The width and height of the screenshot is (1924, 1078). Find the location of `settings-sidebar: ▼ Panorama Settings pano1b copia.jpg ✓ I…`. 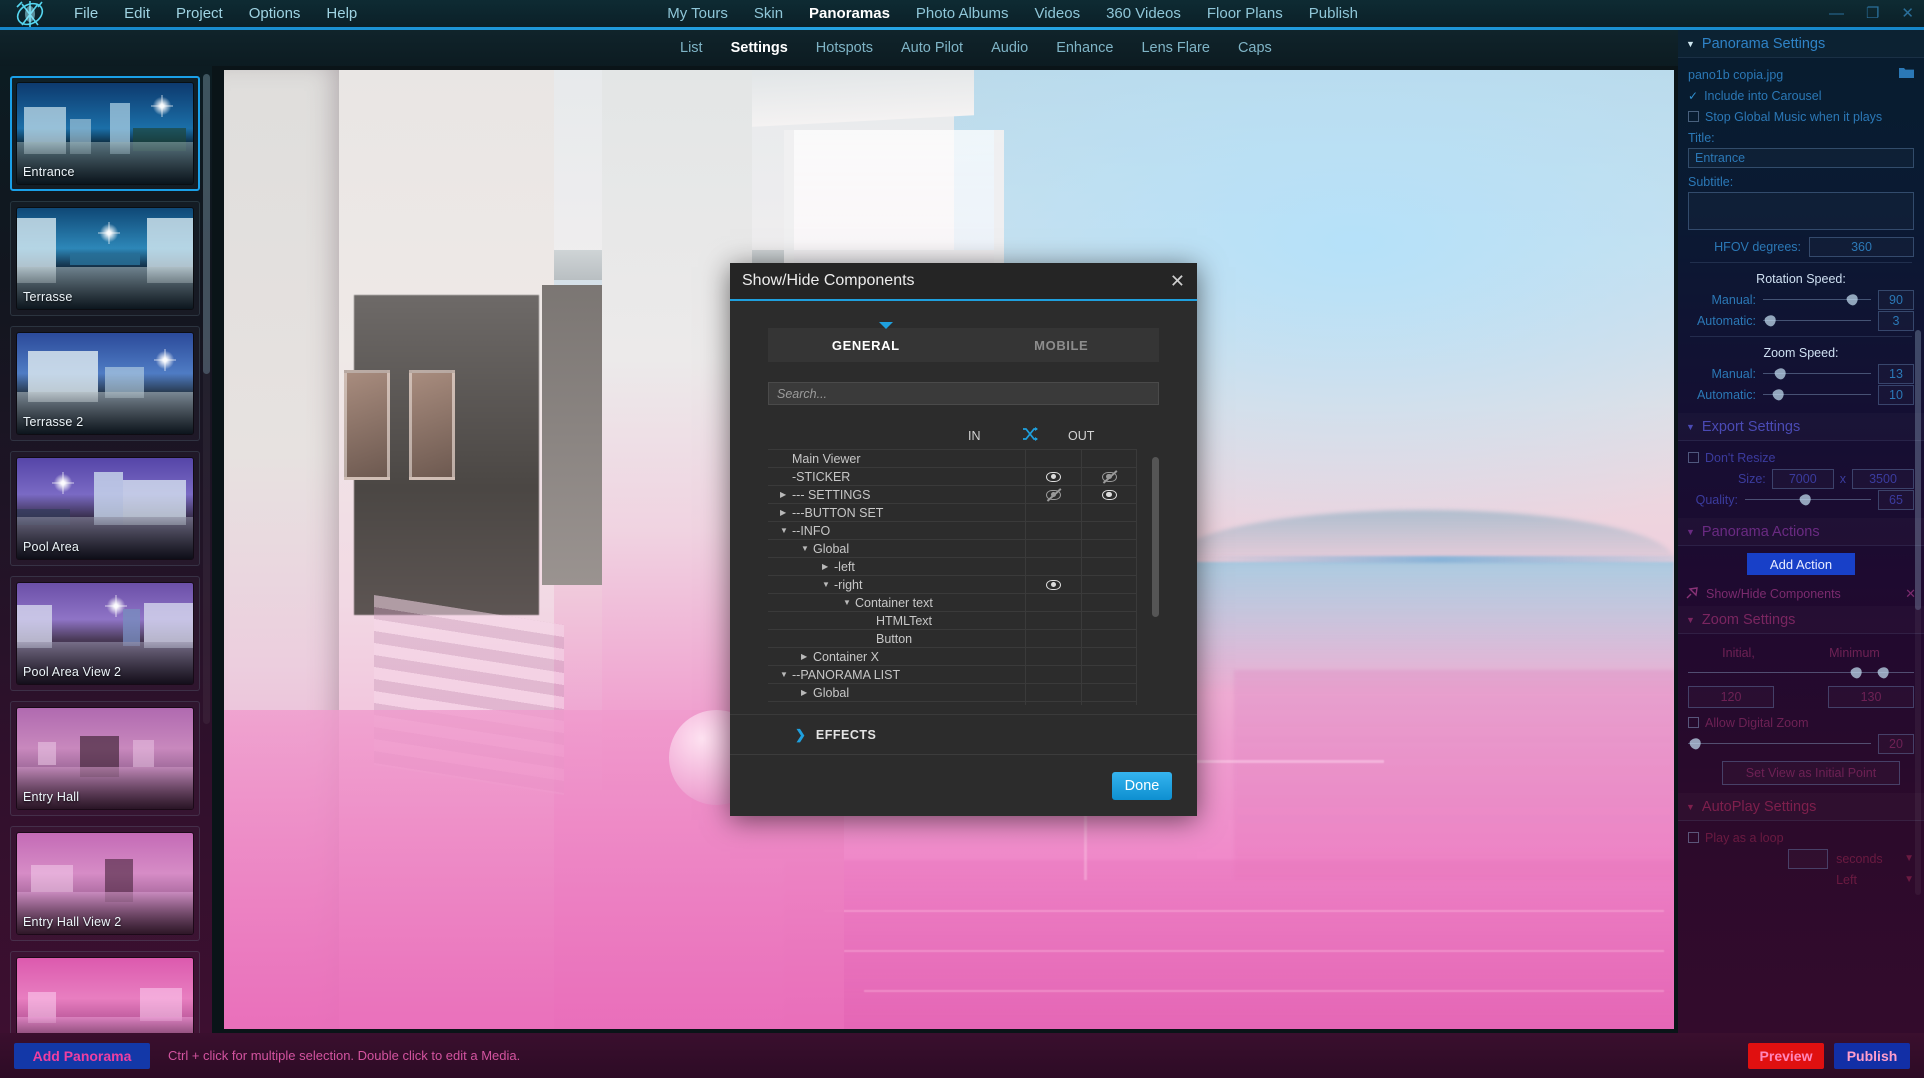

settings-sidebar: ▼ Panorama Settings pano1b copia.jpg ✓ I… is located at coordinates (1801, 531).